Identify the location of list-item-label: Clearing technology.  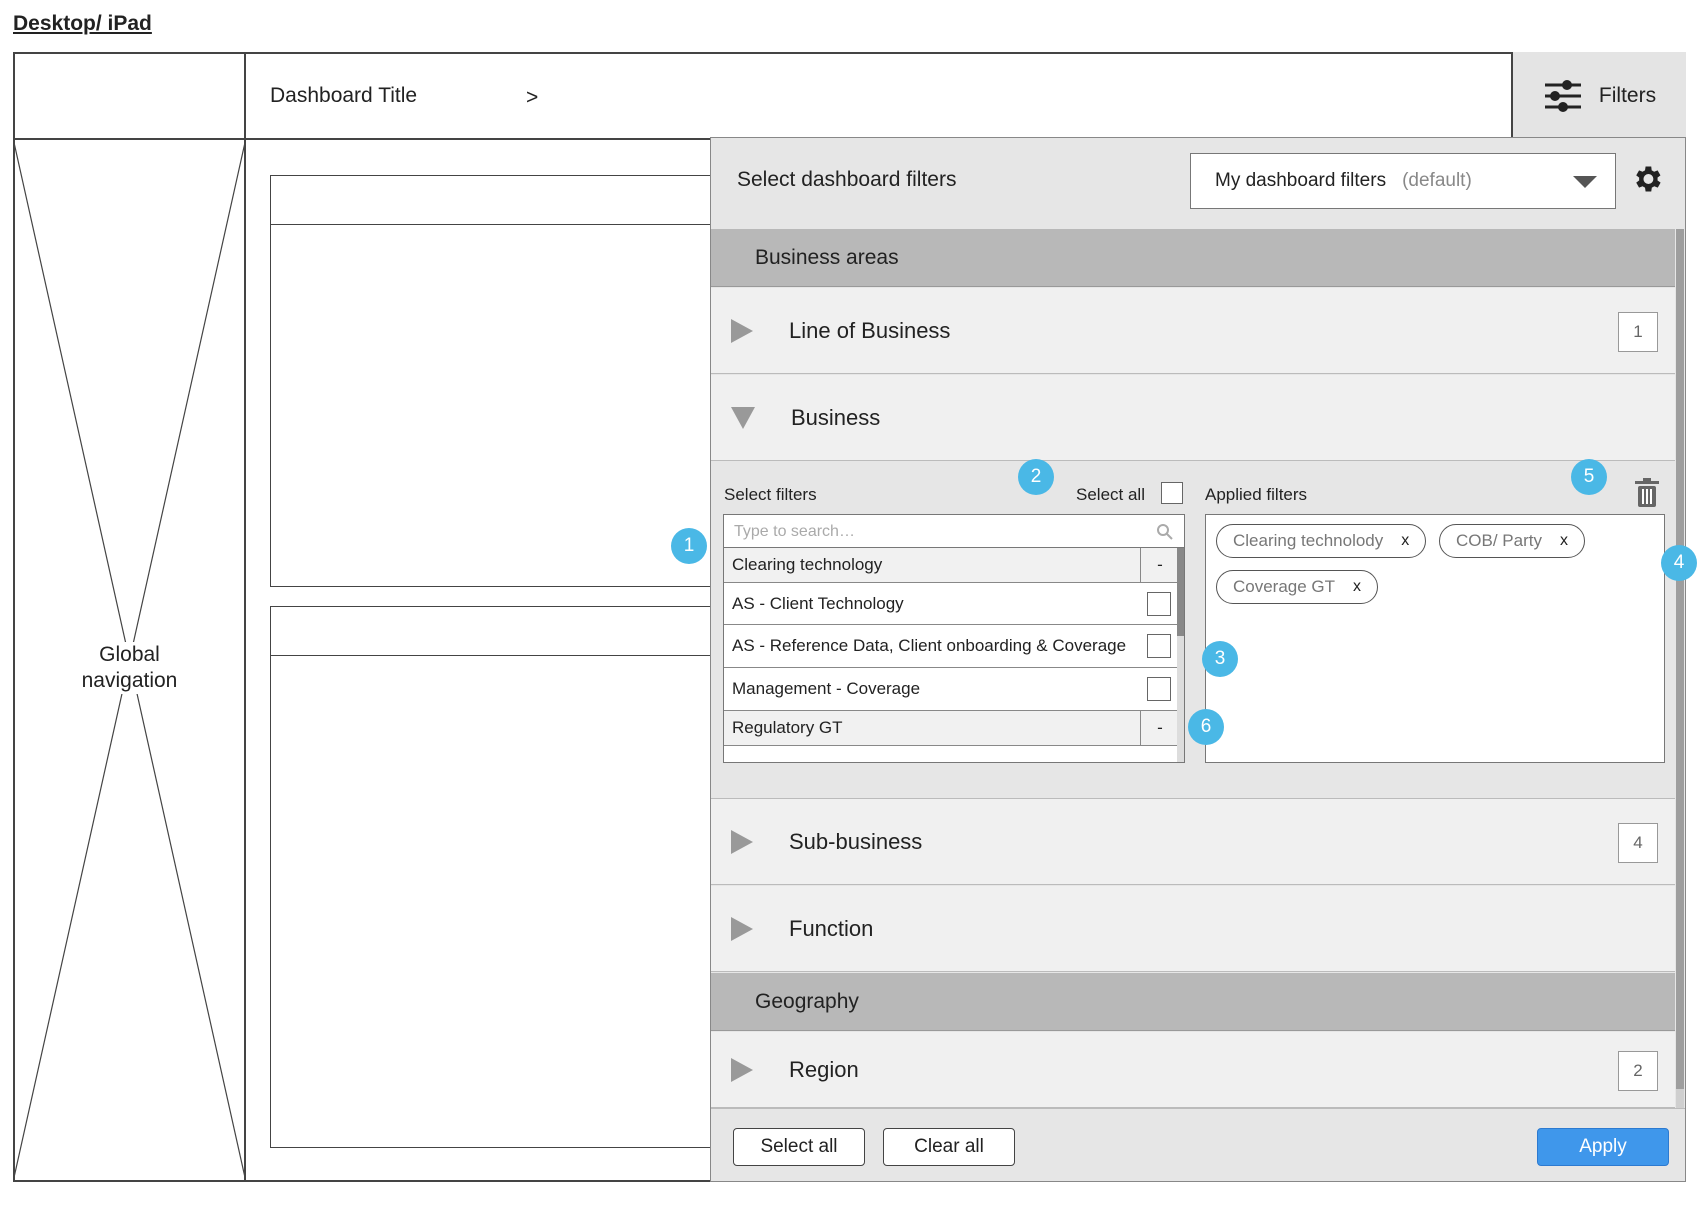
(807, 564).